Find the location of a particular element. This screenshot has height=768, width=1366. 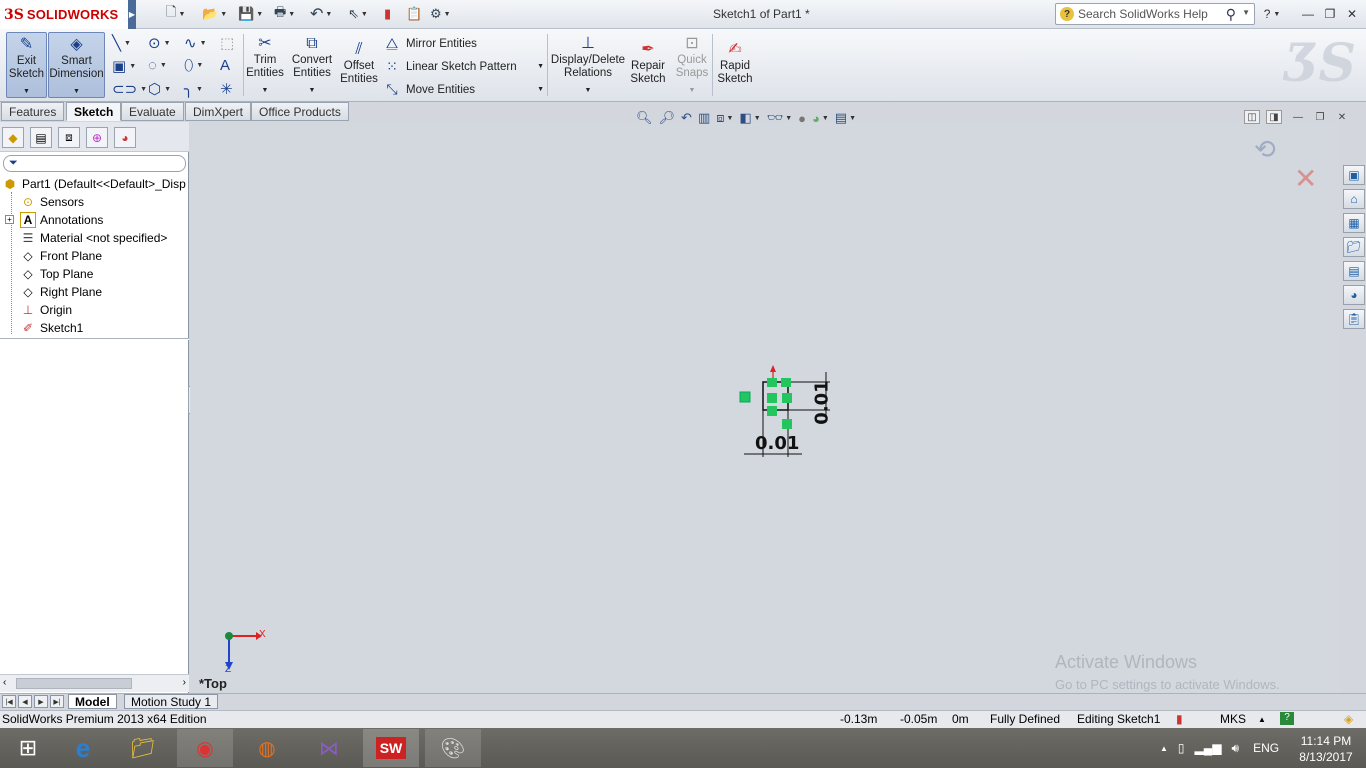

tab-dimxpert: DimXpert is located at coordinates (218, 111).